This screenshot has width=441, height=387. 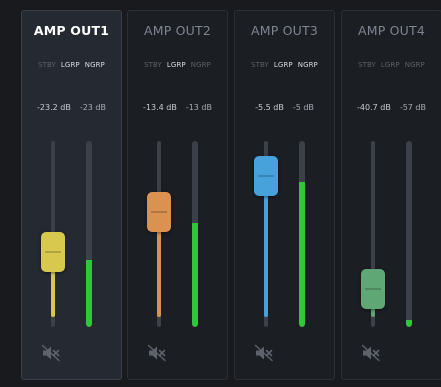 What do you see at coordinates (160, 107) in the screenshot?
I see `fader-db-readout: -13.4 dB` at bounding box center [160, 107].